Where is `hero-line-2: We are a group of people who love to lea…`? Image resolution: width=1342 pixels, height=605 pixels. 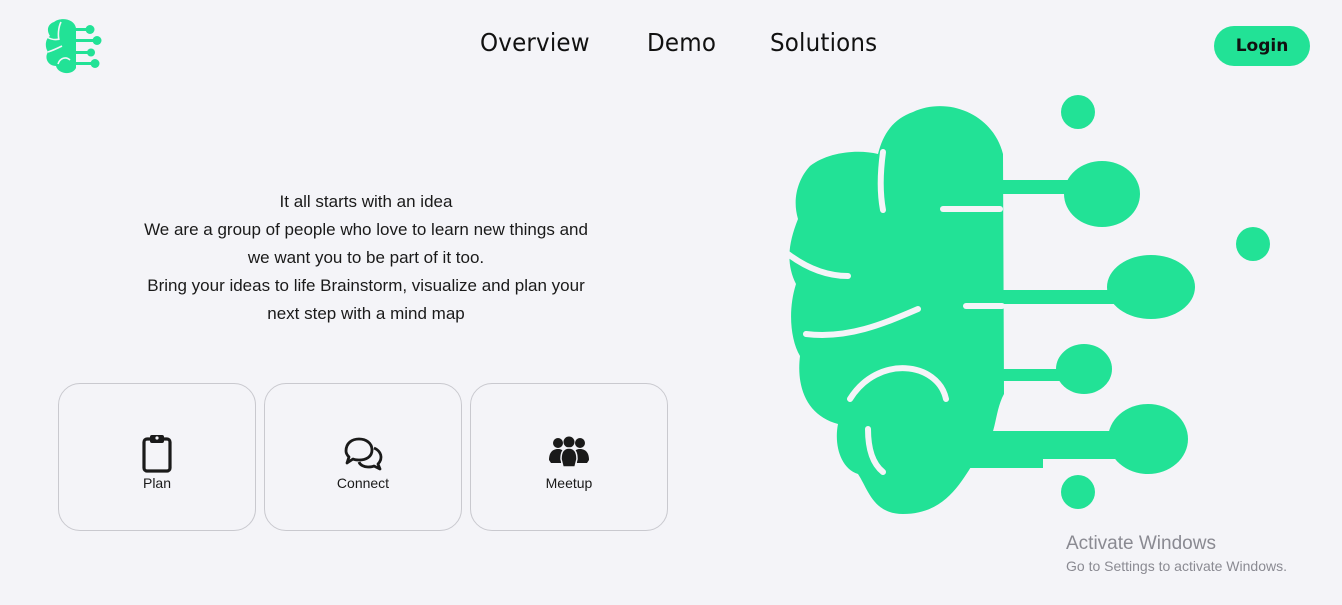 hero-line-2: We are a group of people who love to lea… is located at coordinates (366, 229).